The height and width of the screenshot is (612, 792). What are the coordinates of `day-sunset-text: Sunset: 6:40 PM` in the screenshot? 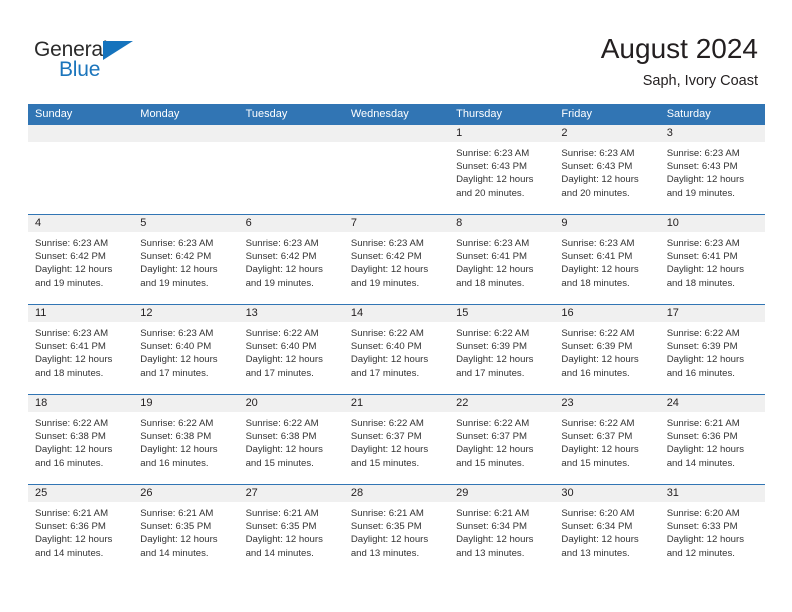 It's located at (281, 347).